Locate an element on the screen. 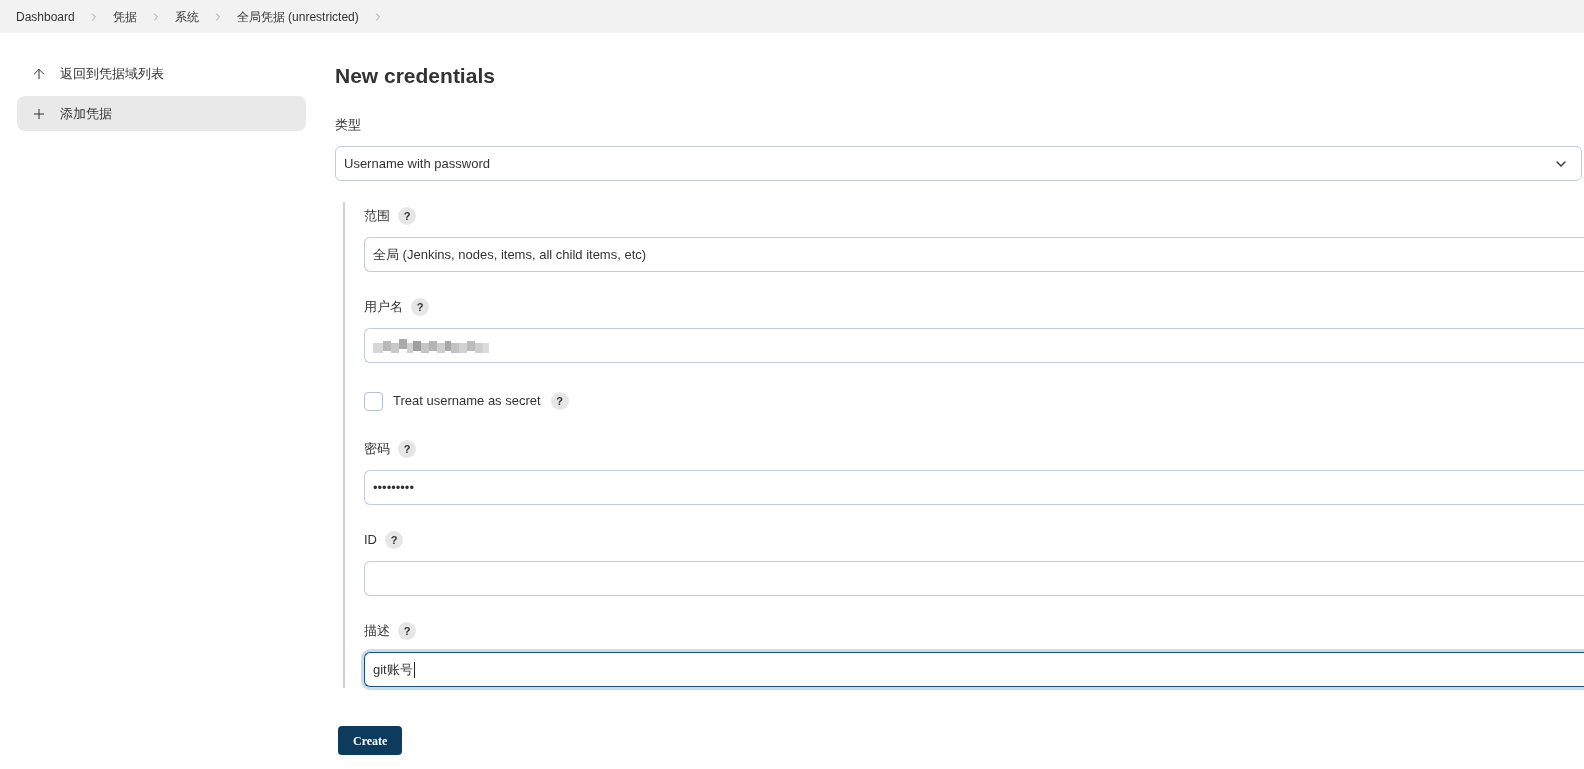 The height and width of the screenshot is (769, 1584). sidebar-item: 返回到凭据域列表 is located at coordinates (161, 73).